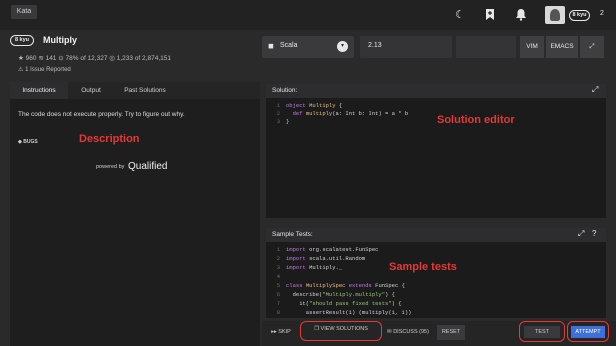 This screenshot has width=616, height=346. Describe the element at coordinates (555, 15) in the screenshot. I see `avatar` at that location.